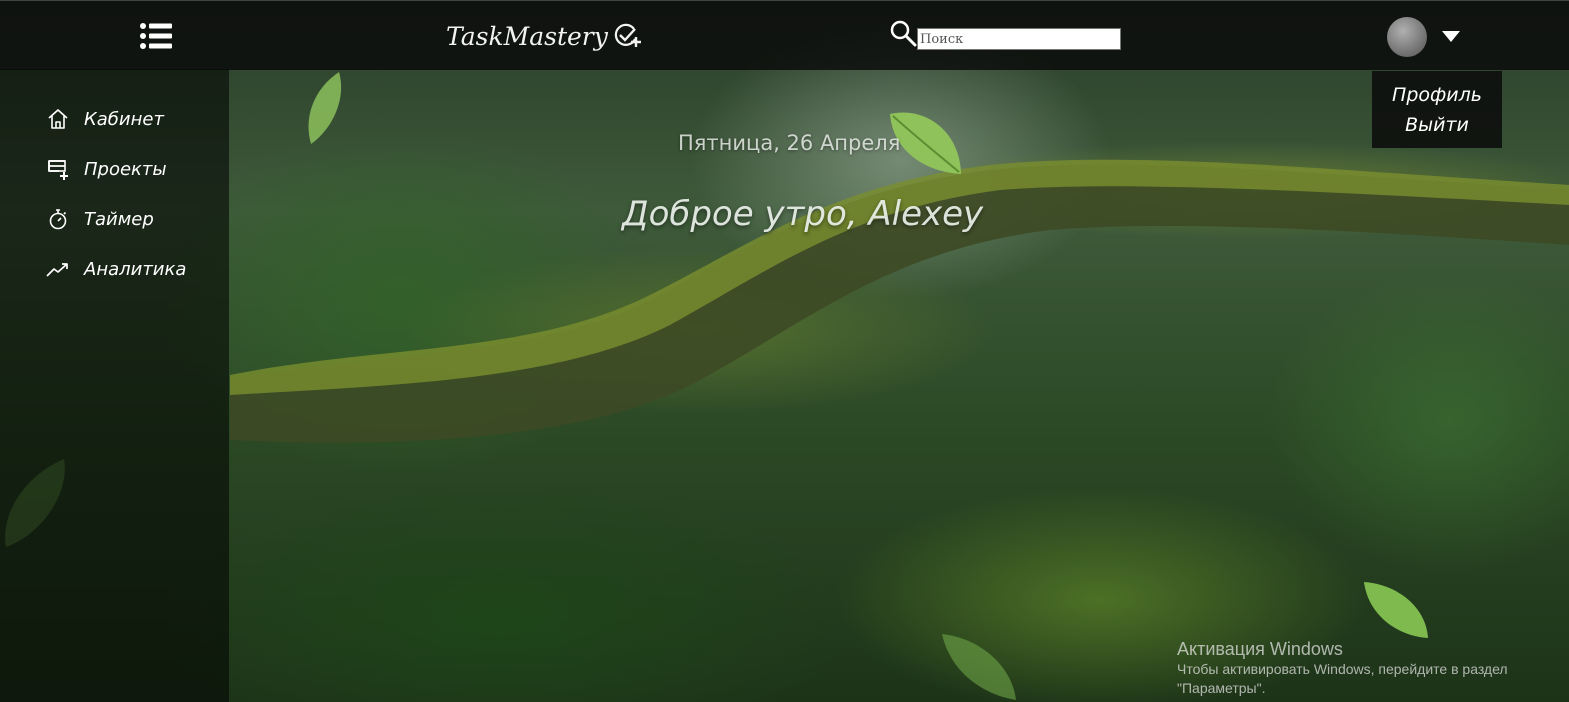 The height and width of the screenshot is (702, 1569). I want to click on home-icon, so click(58, 119).